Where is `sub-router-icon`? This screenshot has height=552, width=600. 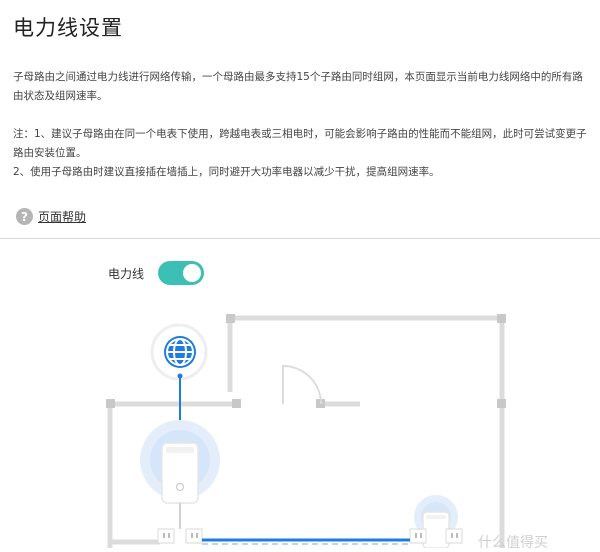 sub-router-icon is located at coordinates (436, 529).